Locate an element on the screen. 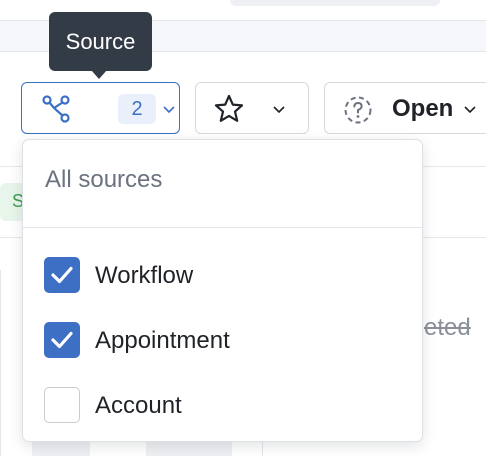 Image resolution: width=486 pixels, height=456 pixels. branch-nodes-icon is located at coordinates (56, 109).